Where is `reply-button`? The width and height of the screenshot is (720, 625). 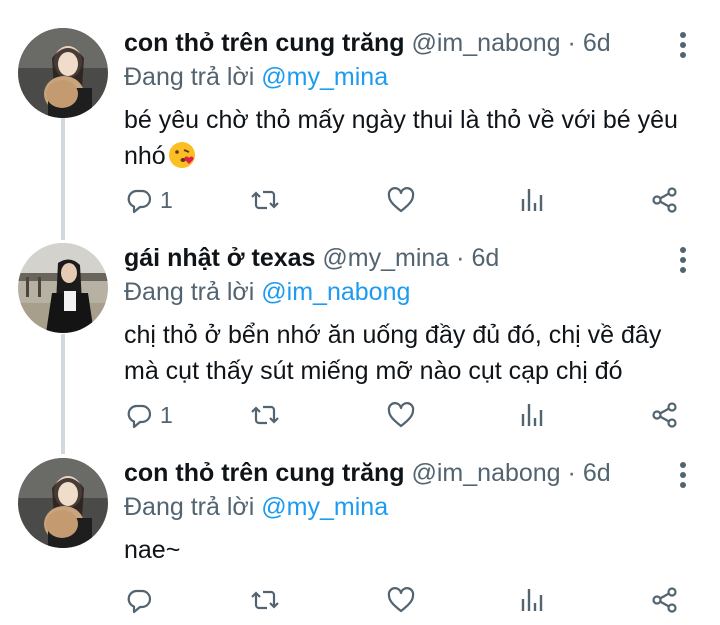
reply-button is located at coordinates (142, 600).